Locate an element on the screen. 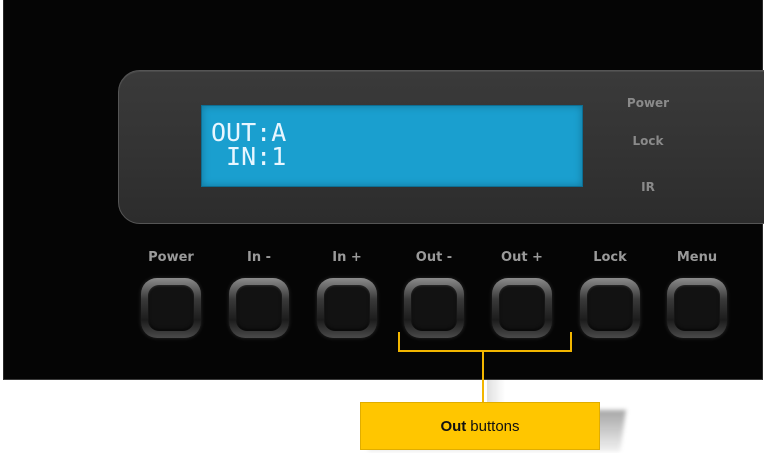 Image resolution: width=764 pixels, height=453 pixels. lcd-line-input: IN:1 is located at coordinates (249, 156).